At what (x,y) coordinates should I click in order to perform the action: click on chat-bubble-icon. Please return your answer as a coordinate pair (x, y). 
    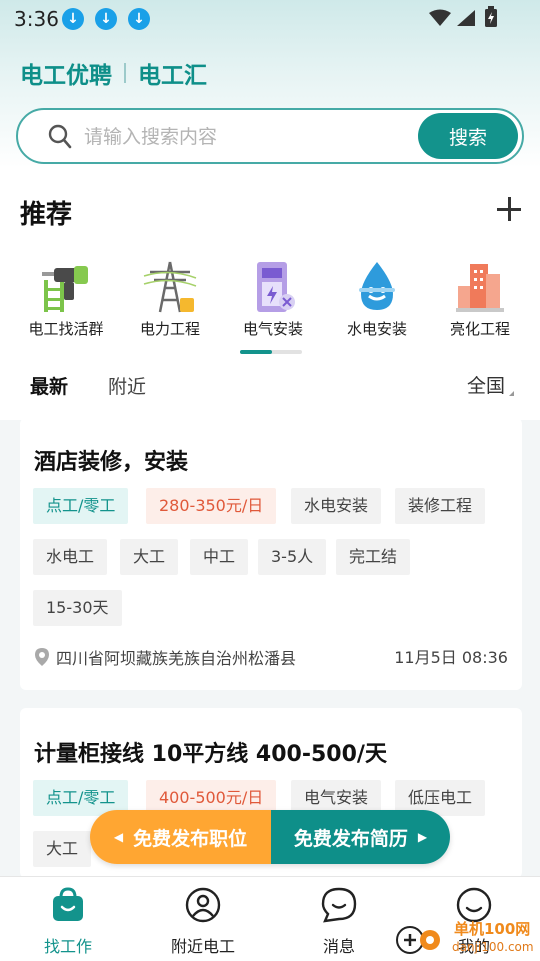
    Looking at the image, I should click on (339, 905).